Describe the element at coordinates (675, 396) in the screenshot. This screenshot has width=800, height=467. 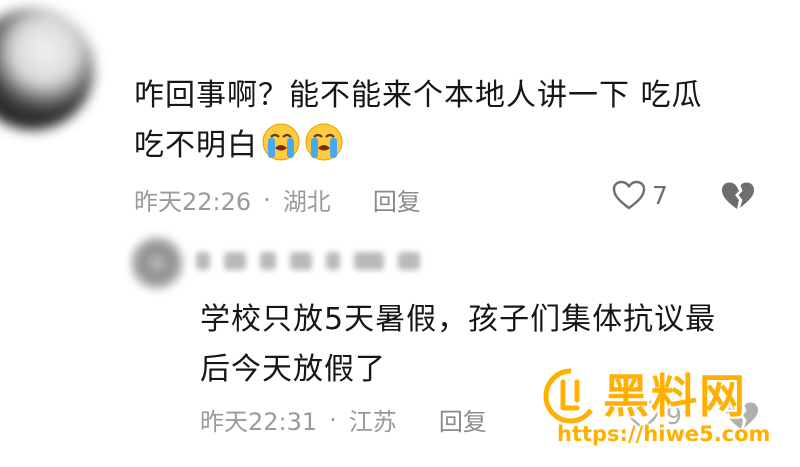
I see `watermark-title: 黑料网` at that location.